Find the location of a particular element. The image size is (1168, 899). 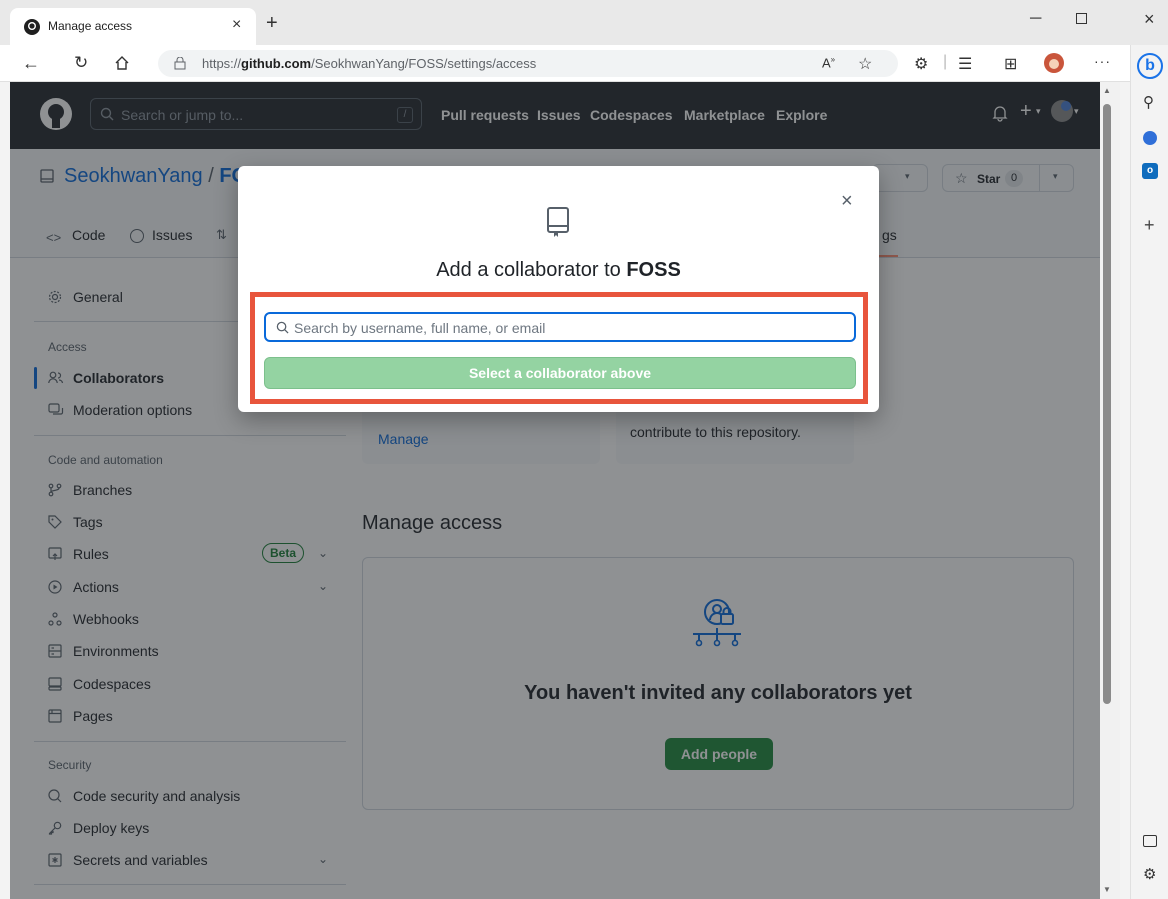

profile-avatar-icon is located at coordinates (1054, 63).